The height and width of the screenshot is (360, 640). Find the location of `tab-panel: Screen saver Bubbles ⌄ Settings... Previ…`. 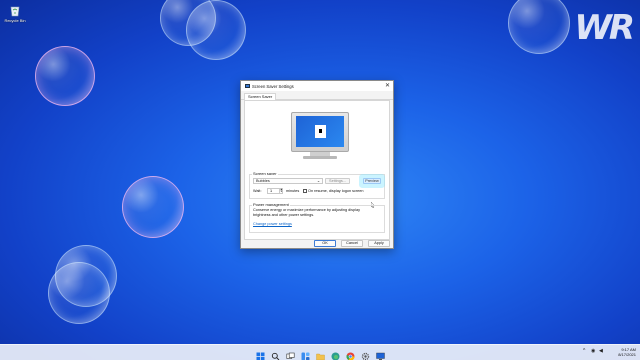

tab-panel: Screen saver Bubbles ⌄ Settings... Previ… is located at coordinates (317, 170).